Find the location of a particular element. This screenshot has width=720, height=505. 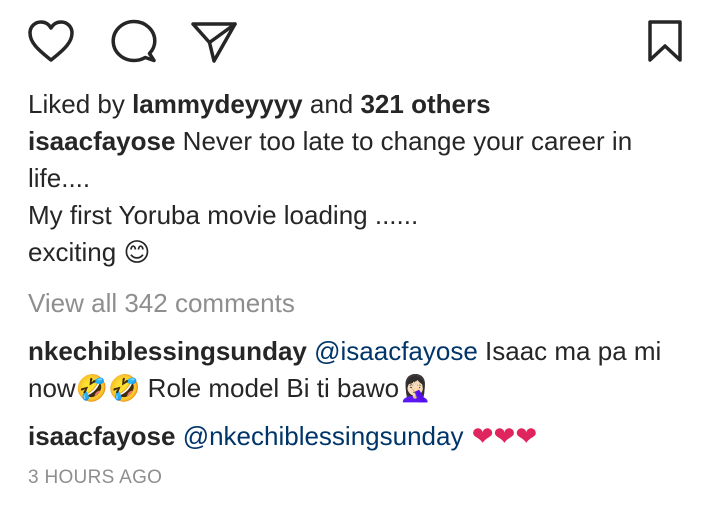

comment-text: Role model Bi ti bawo is located at coordinates (270, 388).